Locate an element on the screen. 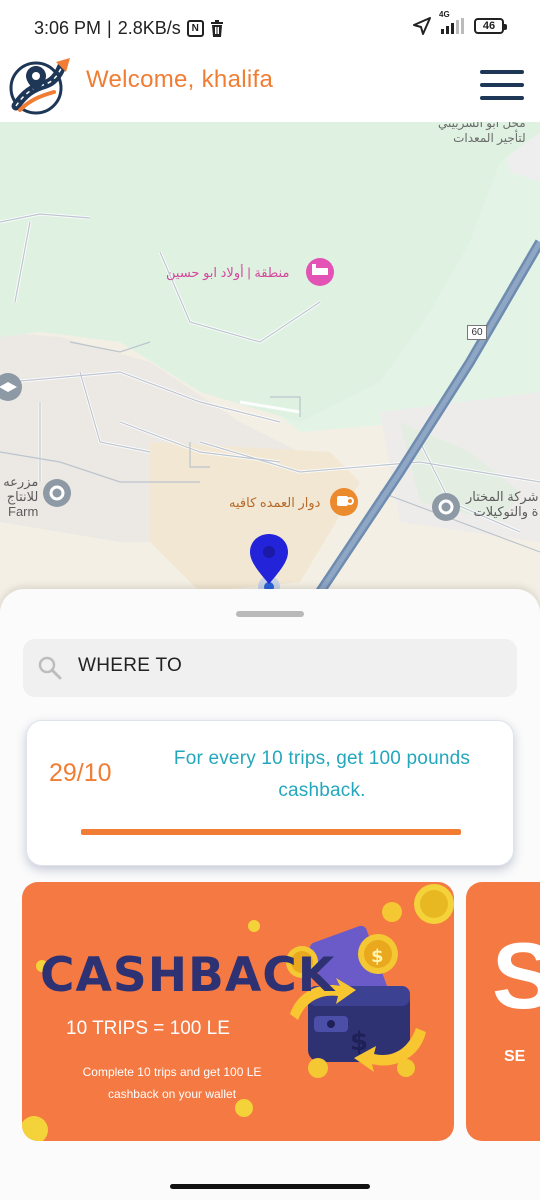  hotel-poi-icon is located at coordinates (320, 272).